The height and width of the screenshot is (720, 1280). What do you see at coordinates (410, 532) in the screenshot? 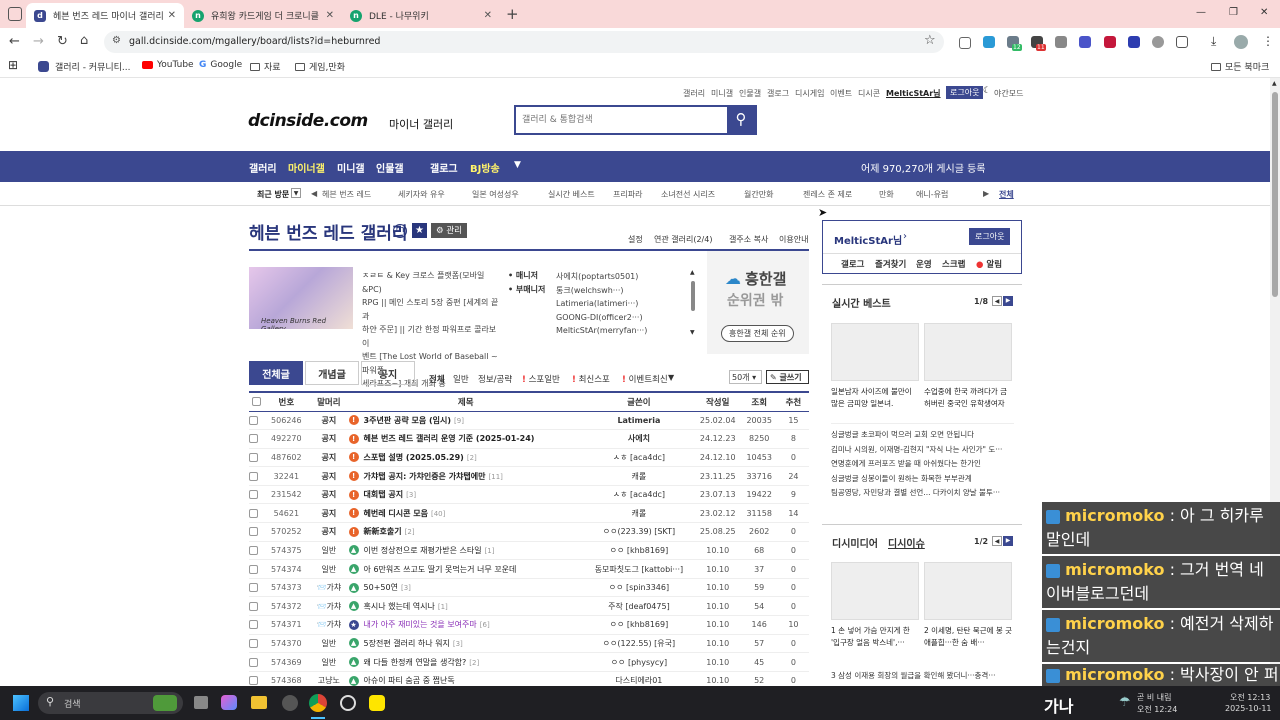
I see `comment-count: [2]` at bounding box center [410, 532].